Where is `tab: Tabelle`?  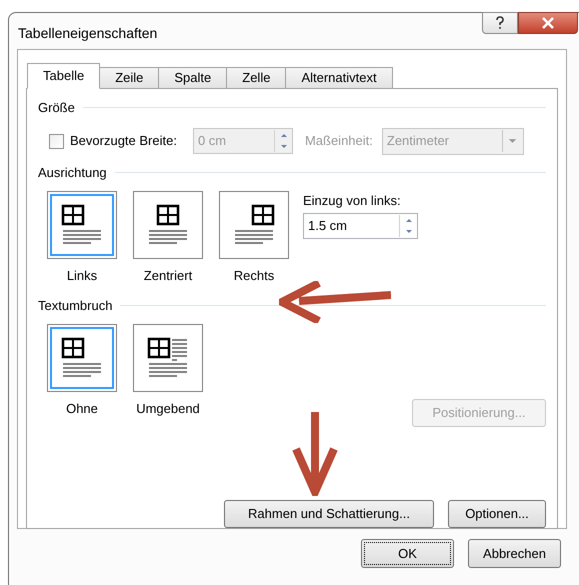 tab: Tabelle is located at coordinates (63, 76).